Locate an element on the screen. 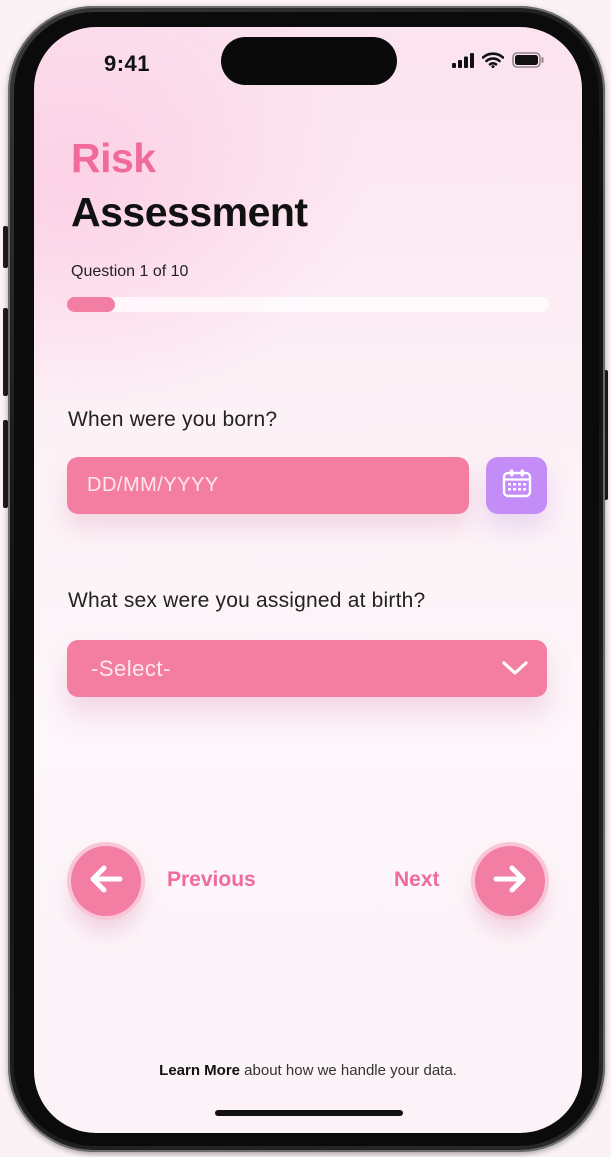 Image resolution: width=611 pixels, height=1157 pixels. status-time: 9:41 is located at coordinates (127, 63).